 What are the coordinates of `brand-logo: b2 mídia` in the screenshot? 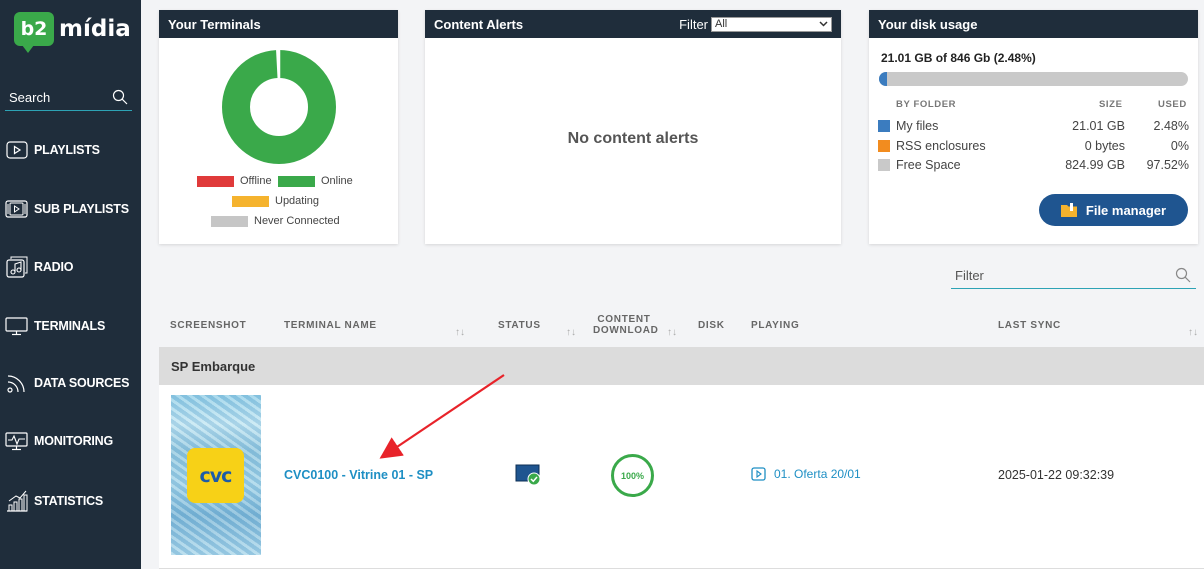 It's located at (72, 32).